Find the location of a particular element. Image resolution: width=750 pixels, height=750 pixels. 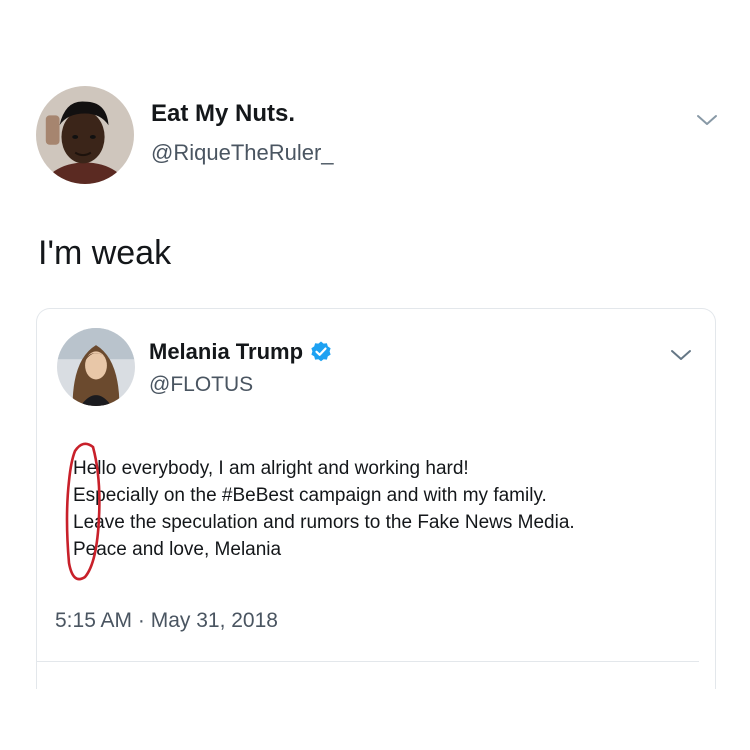

timestamp: 5:15 AM · May 31, 2018 is located at coordinates (166, 621).